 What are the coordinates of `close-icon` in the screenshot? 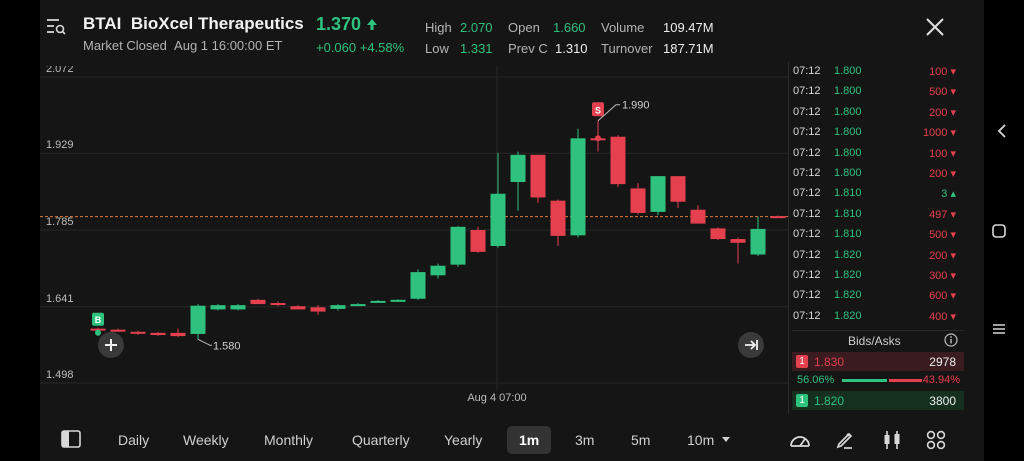 It's located at (935, 27).